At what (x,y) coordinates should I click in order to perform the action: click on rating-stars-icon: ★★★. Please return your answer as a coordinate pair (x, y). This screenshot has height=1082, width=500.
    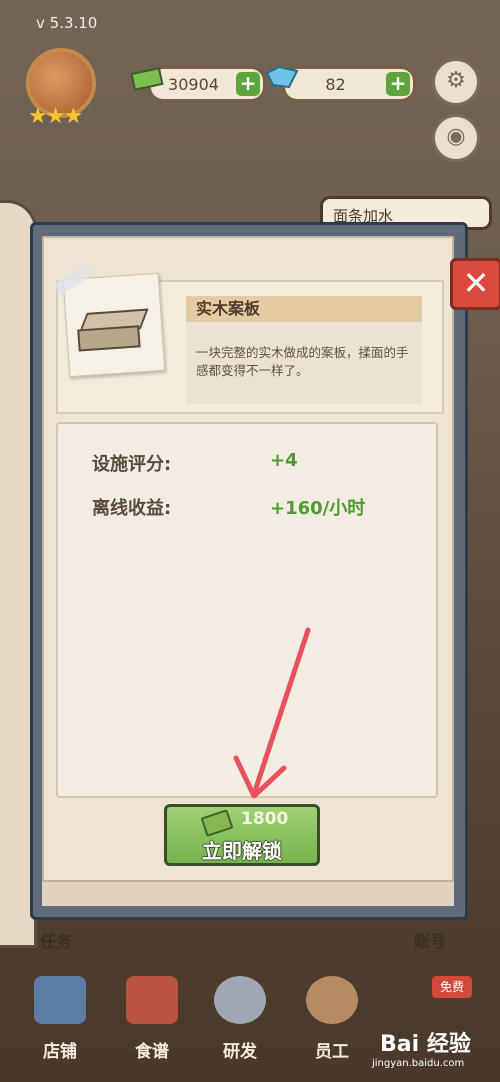
    Looking at the image, I should click on (55, 116).